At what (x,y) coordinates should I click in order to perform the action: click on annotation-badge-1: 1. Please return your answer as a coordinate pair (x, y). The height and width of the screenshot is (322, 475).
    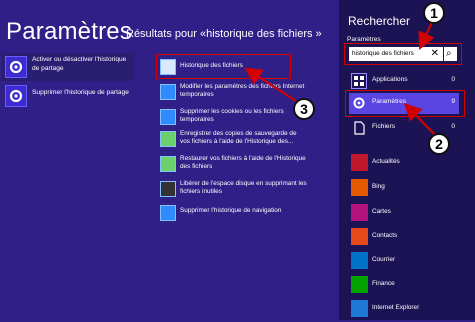
    Looking at the image, I should click on (434, 13).